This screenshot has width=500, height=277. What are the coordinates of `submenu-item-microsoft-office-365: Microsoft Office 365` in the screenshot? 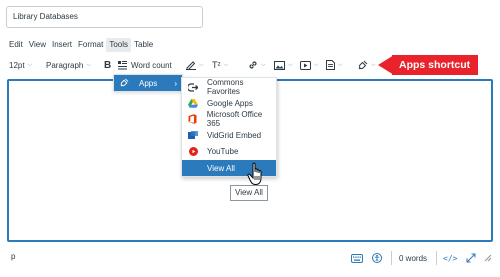 It's located at (229, 119).